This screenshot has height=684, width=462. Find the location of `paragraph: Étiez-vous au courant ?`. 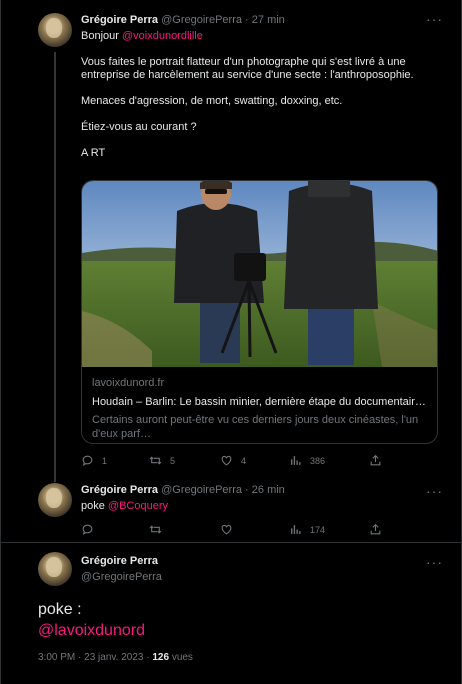

paragraph: Étiez-vous au courant ? is located at coordinates (139, 127).